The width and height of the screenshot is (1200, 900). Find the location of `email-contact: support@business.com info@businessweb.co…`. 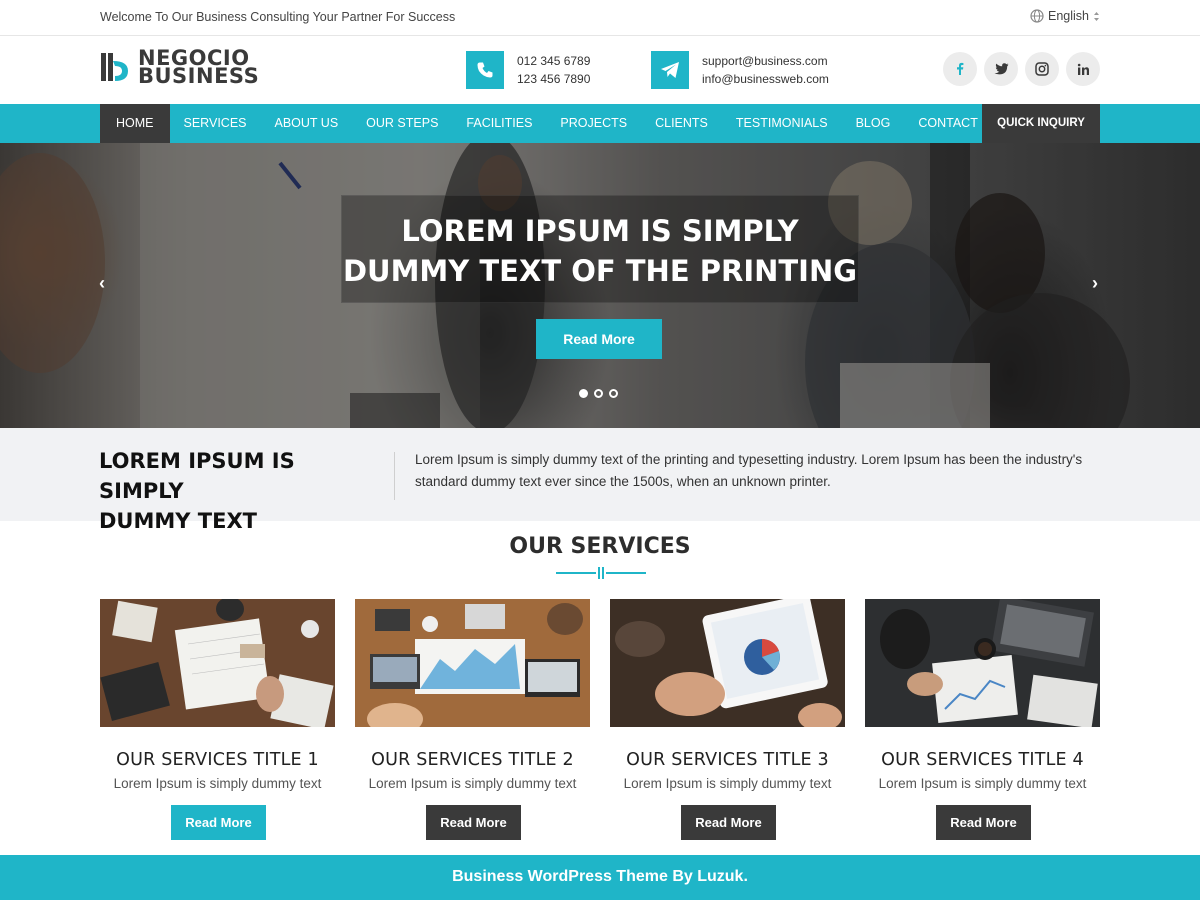

email-contact: support@business.com info@businessweb.co… is located at coordinates (740, 70).